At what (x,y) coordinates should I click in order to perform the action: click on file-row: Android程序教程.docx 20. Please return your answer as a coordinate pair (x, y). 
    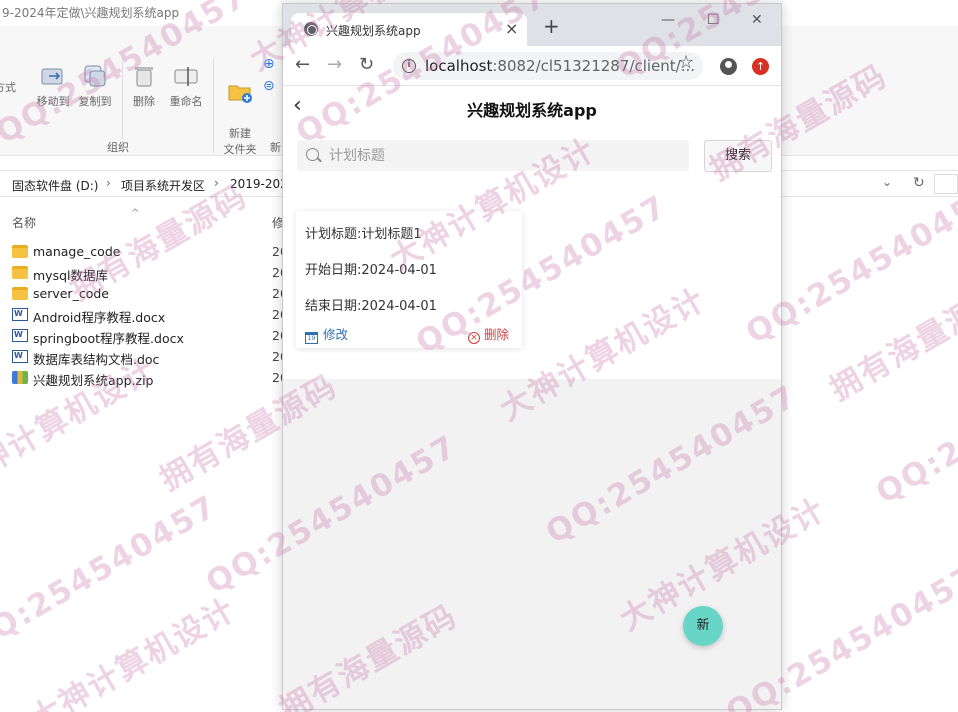
    Looking at the image, I should click on (150, 314).